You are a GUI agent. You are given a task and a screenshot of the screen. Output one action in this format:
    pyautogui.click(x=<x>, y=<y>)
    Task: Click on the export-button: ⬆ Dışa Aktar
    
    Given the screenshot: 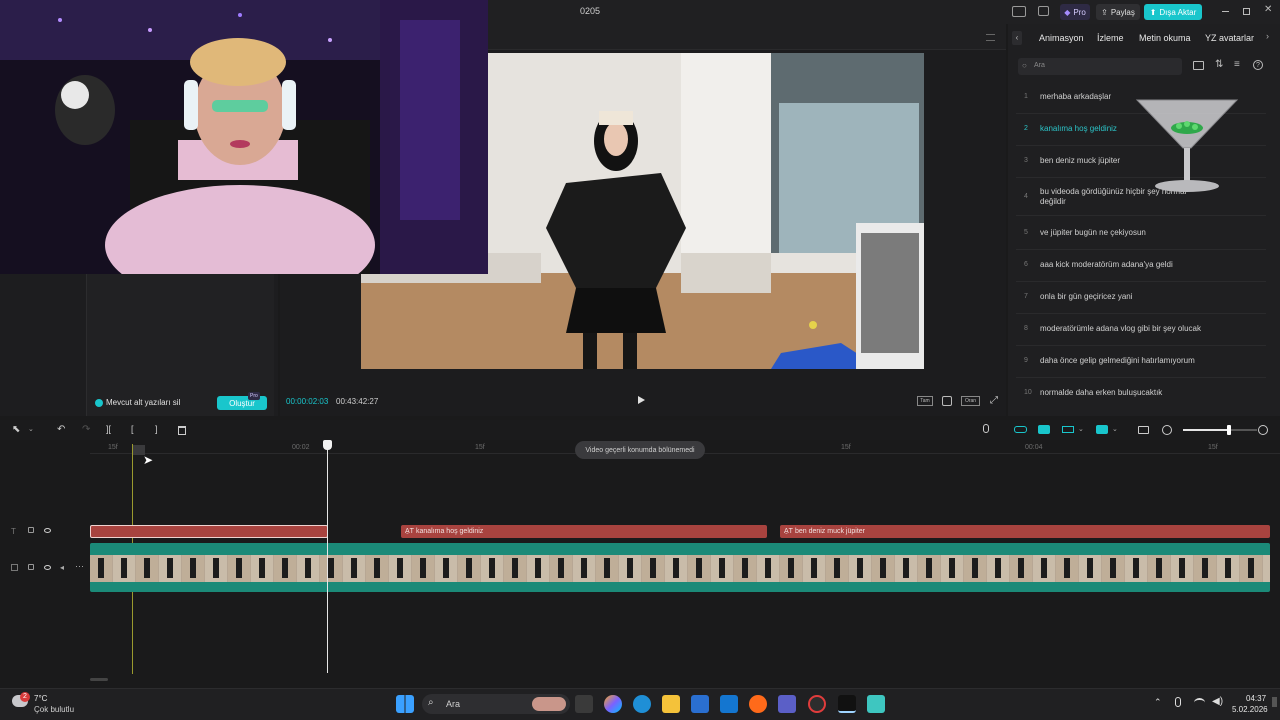 What is the action you would take?
    pyautogui.click(x=1173, y=12)
    